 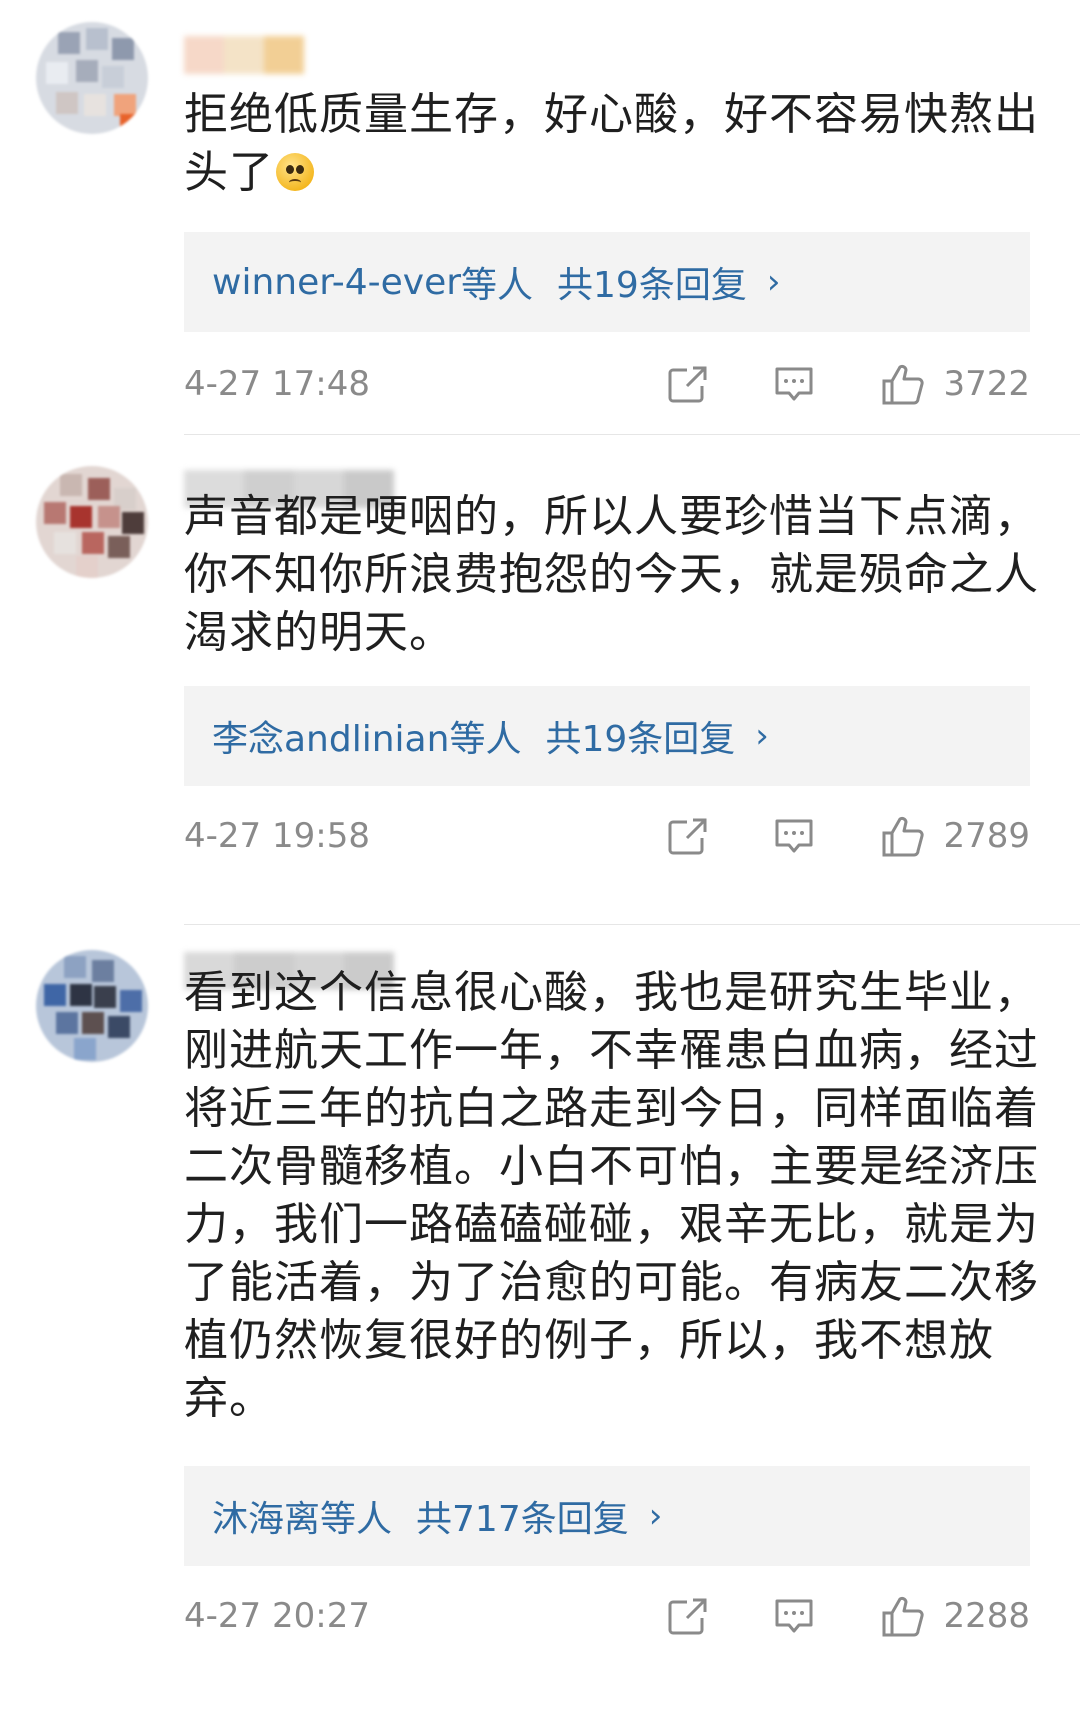 I want to click on replies-summary-button: 李念andlinian 等人 共19条回复 ›, so click(x=607, y=736).